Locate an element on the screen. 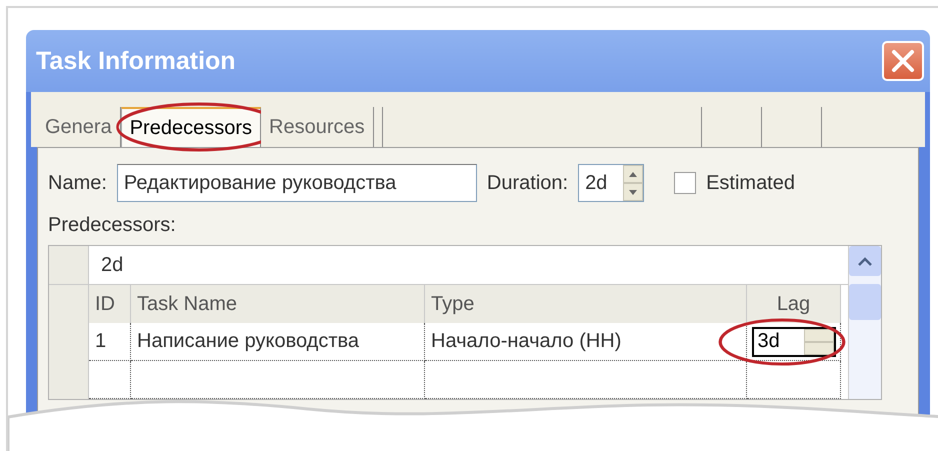 The width and height of the screenshot is (938, 451). vertical-scrollbar is located at coordinates (864, 322).